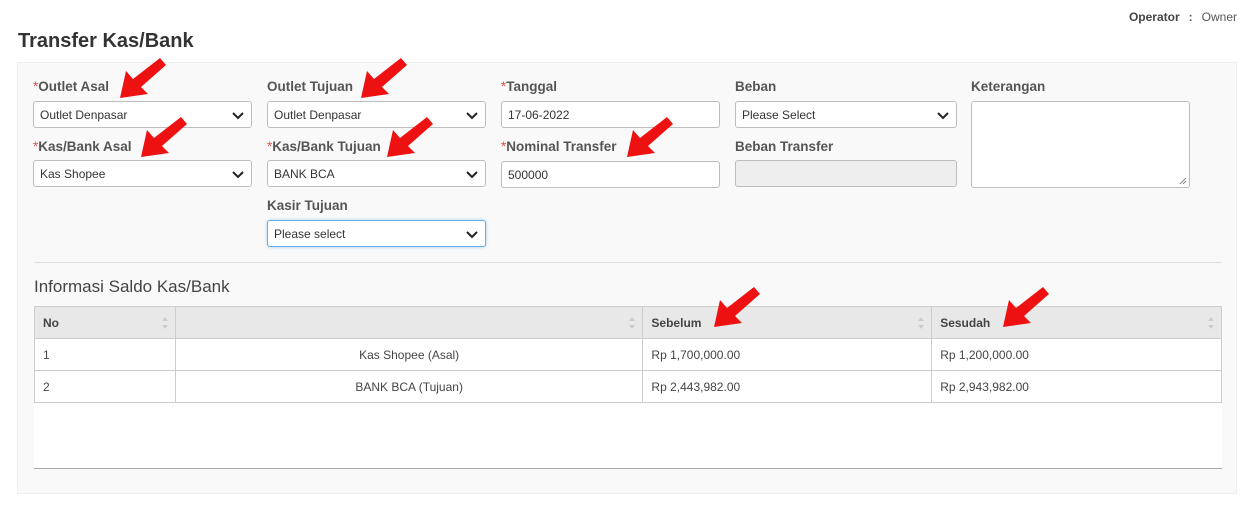 This screenshot has width=1254, height=510. I want to click on outlet-asal-label: *Outlet Asal, so click(71, 86).